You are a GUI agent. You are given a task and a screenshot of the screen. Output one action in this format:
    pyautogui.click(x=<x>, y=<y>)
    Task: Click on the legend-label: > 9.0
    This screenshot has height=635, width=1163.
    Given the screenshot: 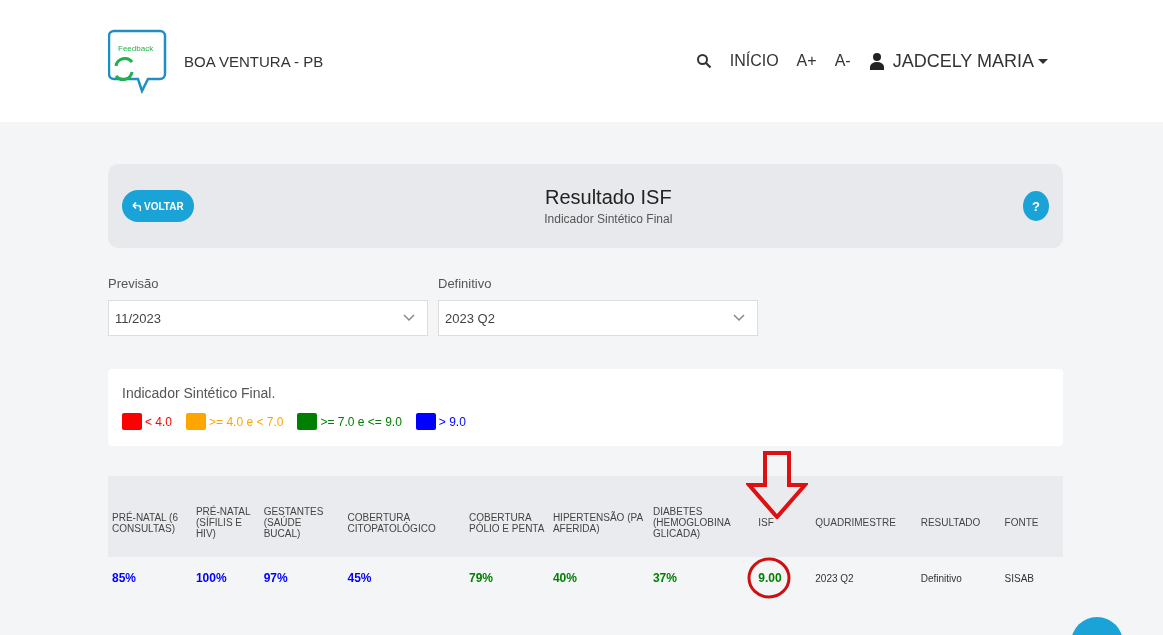 What is the action you would take?
    pyautogui.click(x=452, y=421)
    